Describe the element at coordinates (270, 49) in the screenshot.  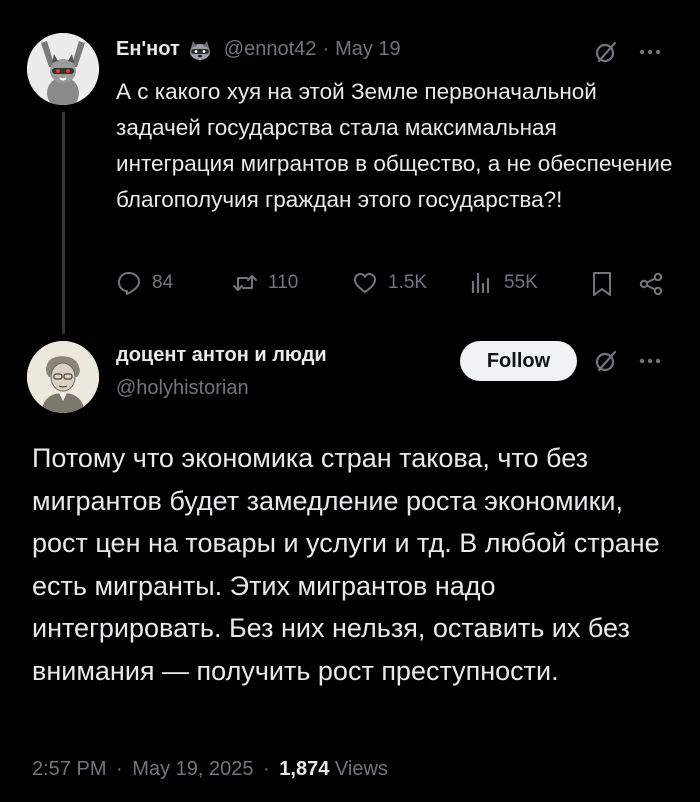
I see `handle: @ennot42` at that location.